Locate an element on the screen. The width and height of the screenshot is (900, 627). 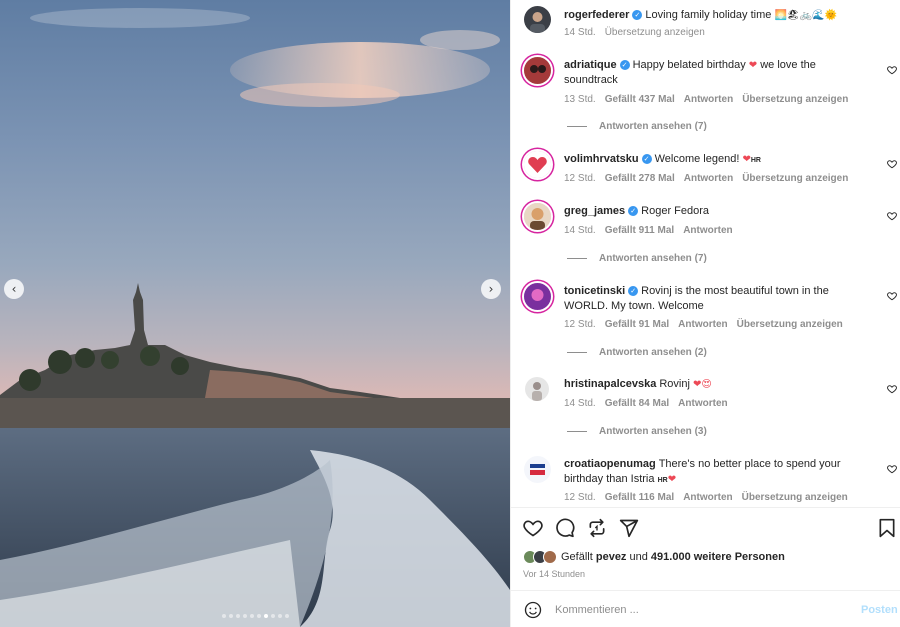
likes-prefix: Gefällt is located at coordinates (577, 557).